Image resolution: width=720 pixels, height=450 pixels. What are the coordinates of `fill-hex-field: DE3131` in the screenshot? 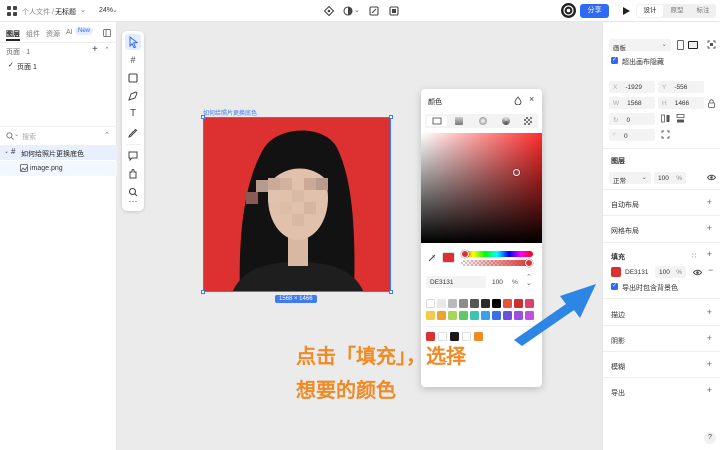 It's located at (638, 272).